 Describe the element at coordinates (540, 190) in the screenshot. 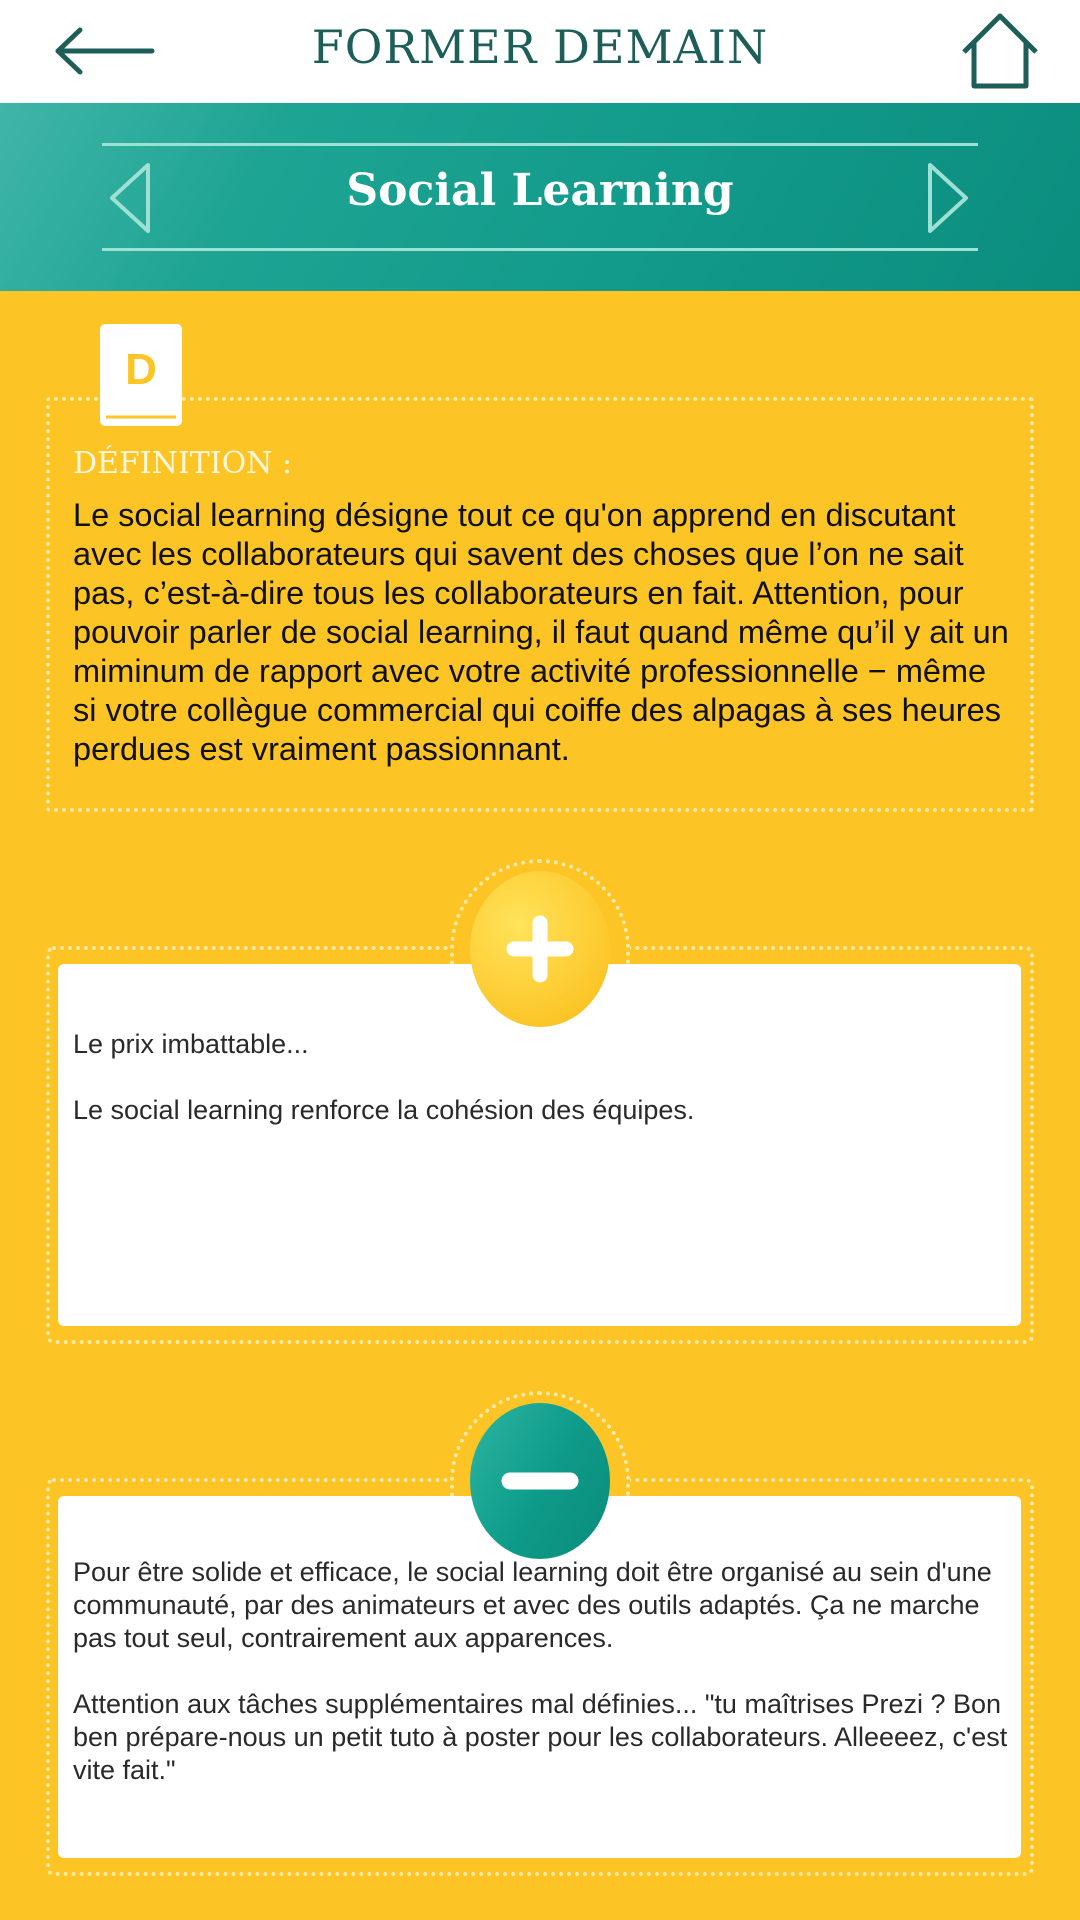

I see `section-title: Social Learning` at that location.